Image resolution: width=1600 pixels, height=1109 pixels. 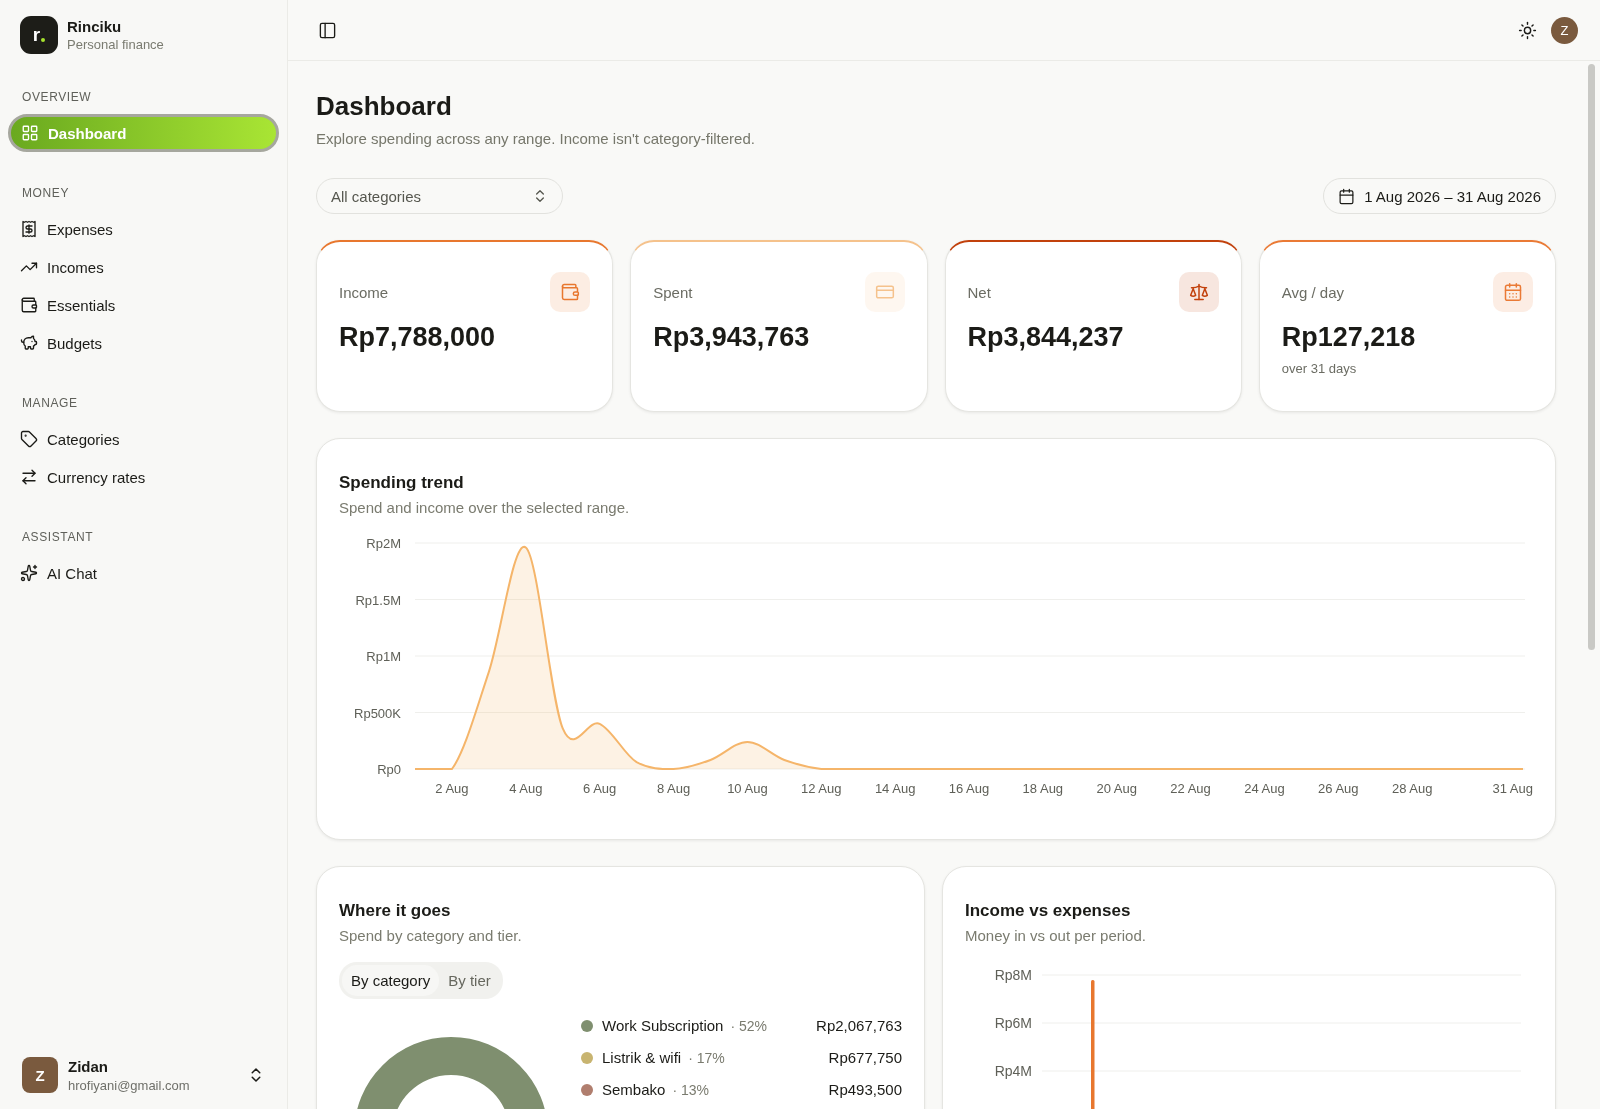 I want to click on app-tagline: Personal finance, so click(x=115, y=44).